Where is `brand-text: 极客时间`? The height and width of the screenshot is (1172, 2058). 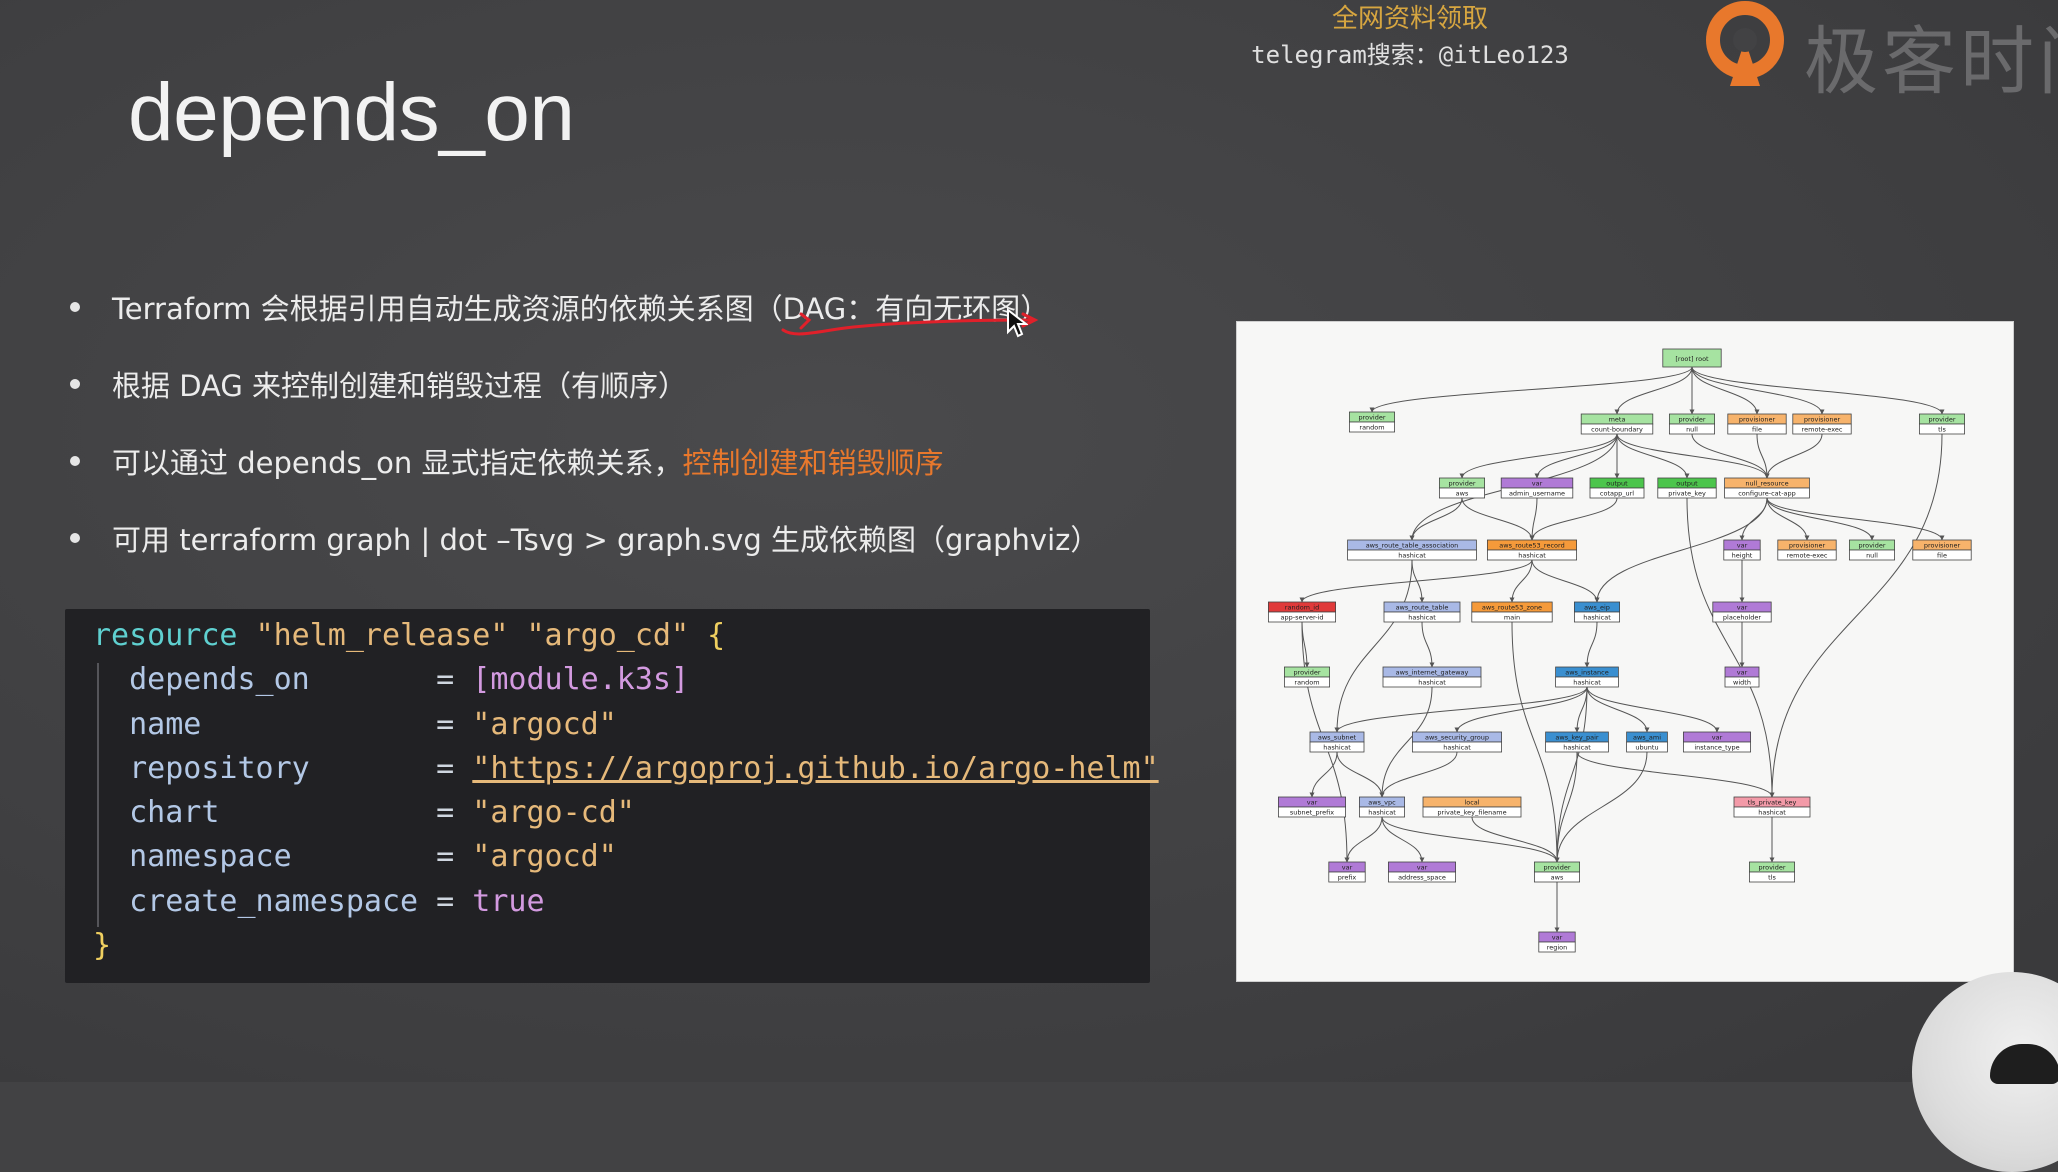
brand-text: 极客时间 is located at coordinates (1931, 62).